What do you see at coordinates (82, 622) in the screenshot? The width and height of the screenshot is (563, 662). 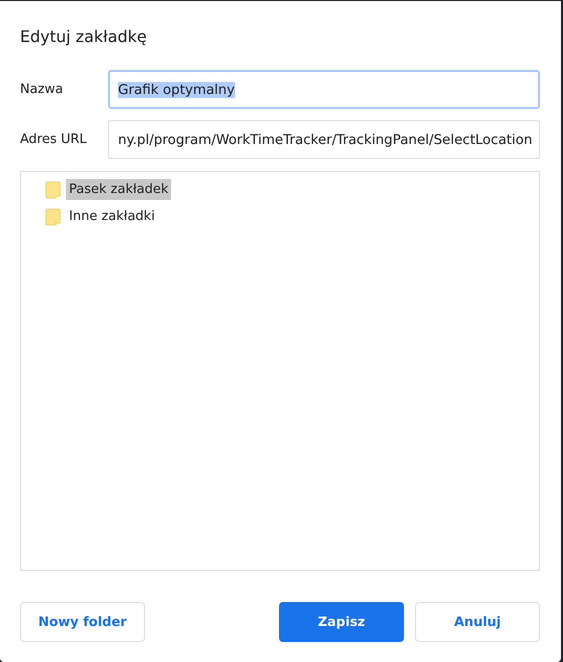 I see `new-folder-button: Nowy folder` at bounding box center [82, 622].